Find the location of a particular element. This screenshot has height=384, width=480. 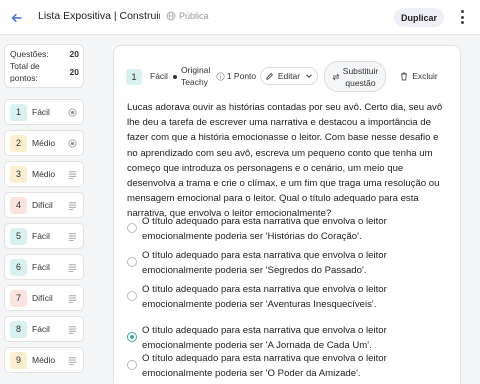

trash-icon is located at coordinates (404, 76).